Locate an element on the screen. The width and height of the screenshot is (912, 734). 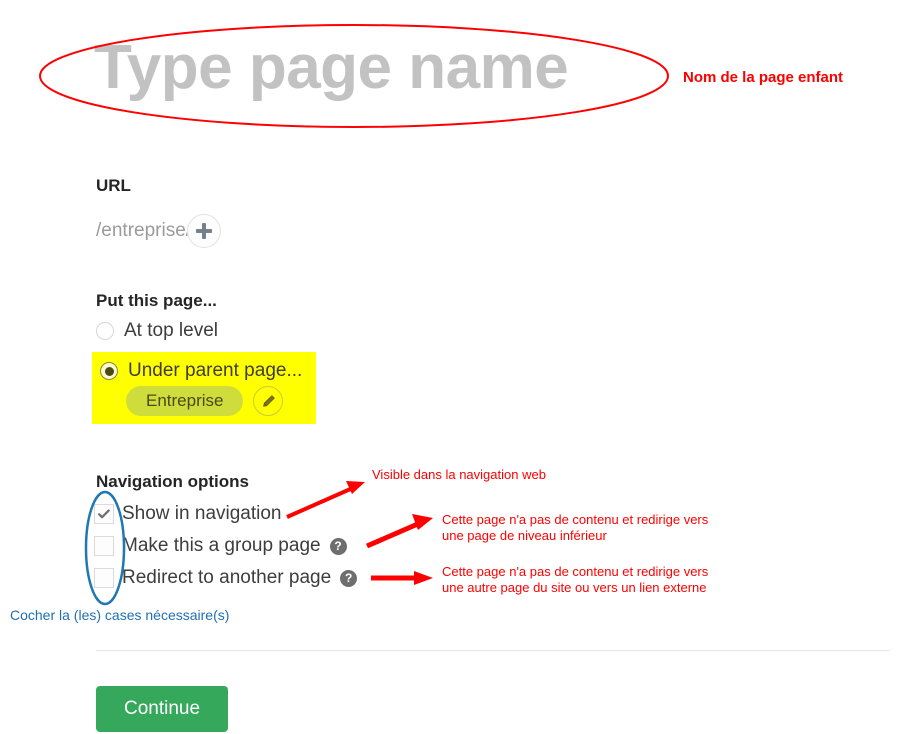
url-add-button is located at coordinates (204, 231).